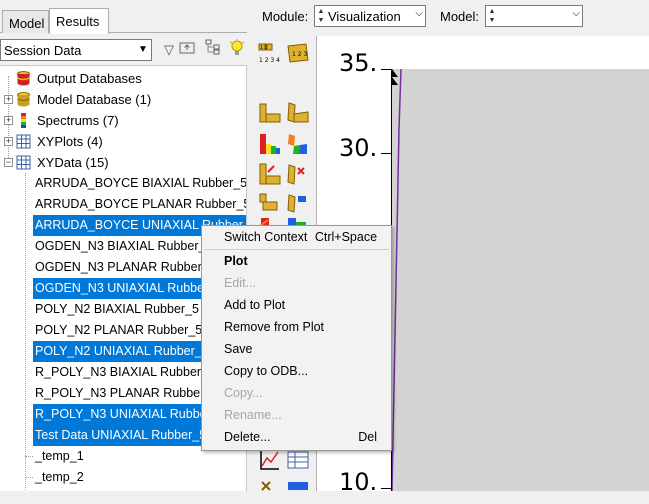  I want to click on module-toolbar: Module: ▲ ▼ Visualization ⌵ Model: ▲ ▼ ⌵, so click(450, 16).